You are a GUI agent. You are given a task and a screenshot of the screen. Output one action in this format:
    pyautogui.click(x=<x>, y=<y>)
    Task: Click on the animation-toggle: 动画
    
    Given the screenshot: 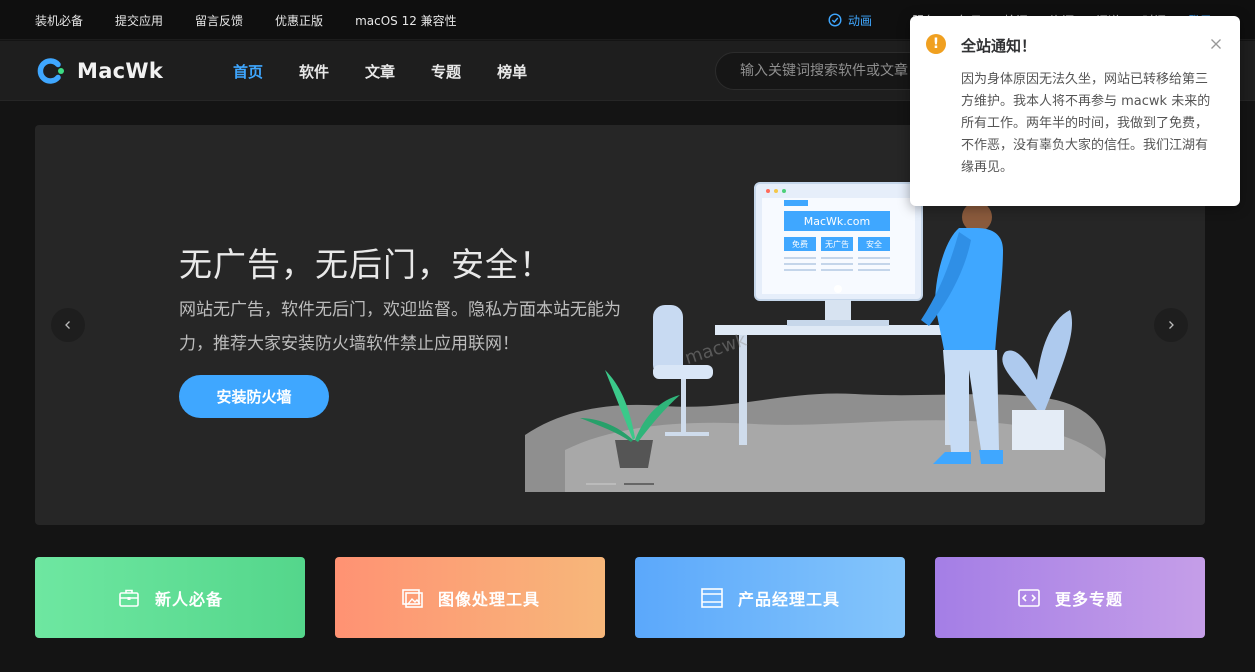 What is the action you would take?
    pyautogui.click(x=850, y=20)
    